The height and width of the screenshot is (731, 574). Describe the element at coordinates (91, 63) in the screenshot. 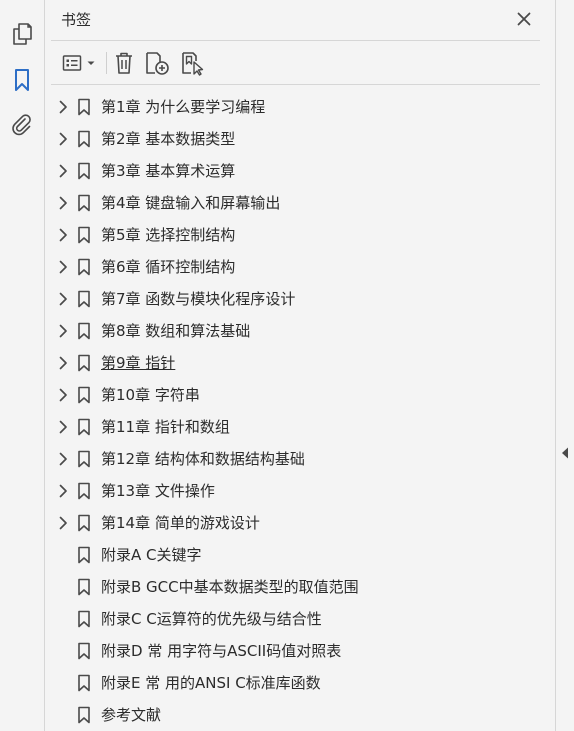

I see `chevron-down-icon` at that location.